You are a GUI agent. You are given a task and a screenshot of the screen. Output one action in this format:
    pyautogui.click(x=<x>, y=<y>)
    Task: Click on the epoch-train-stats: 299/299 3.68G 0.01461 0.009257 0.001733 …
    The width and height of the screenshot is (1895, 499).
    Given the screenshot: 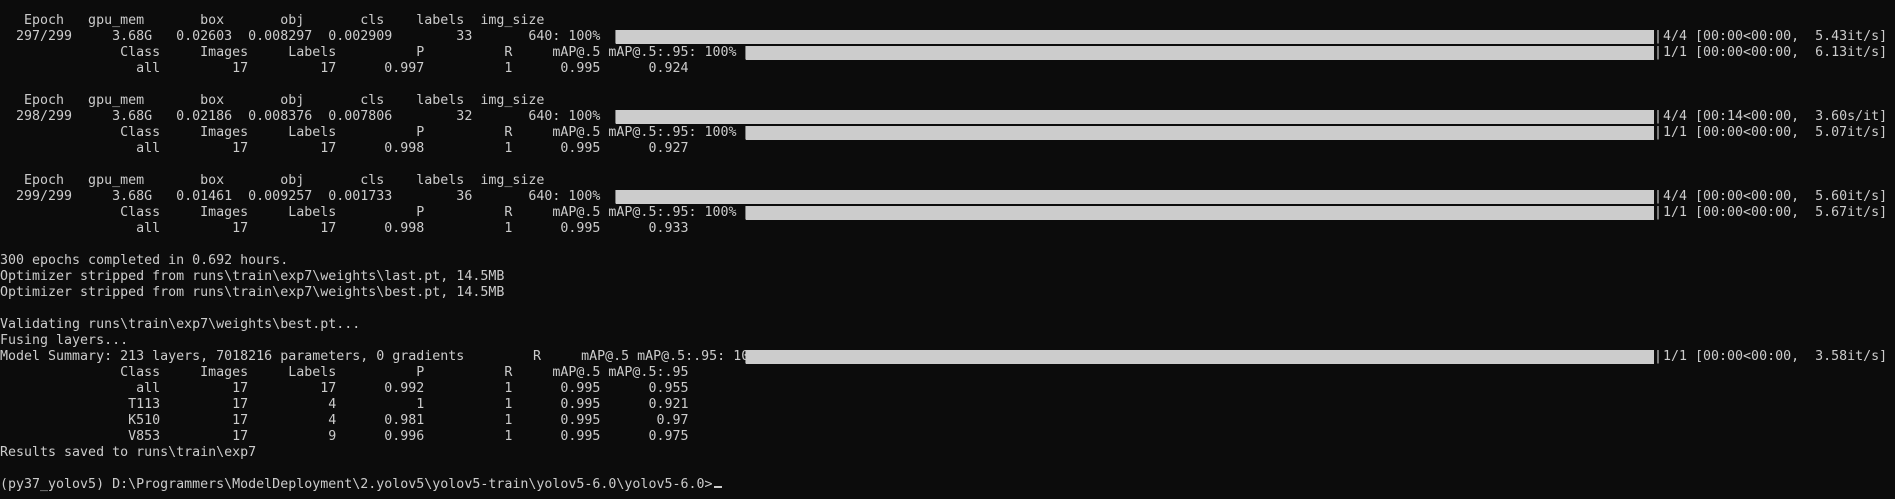 What is the action you would take?
    pyautogui.click(x=300, y=196)
    